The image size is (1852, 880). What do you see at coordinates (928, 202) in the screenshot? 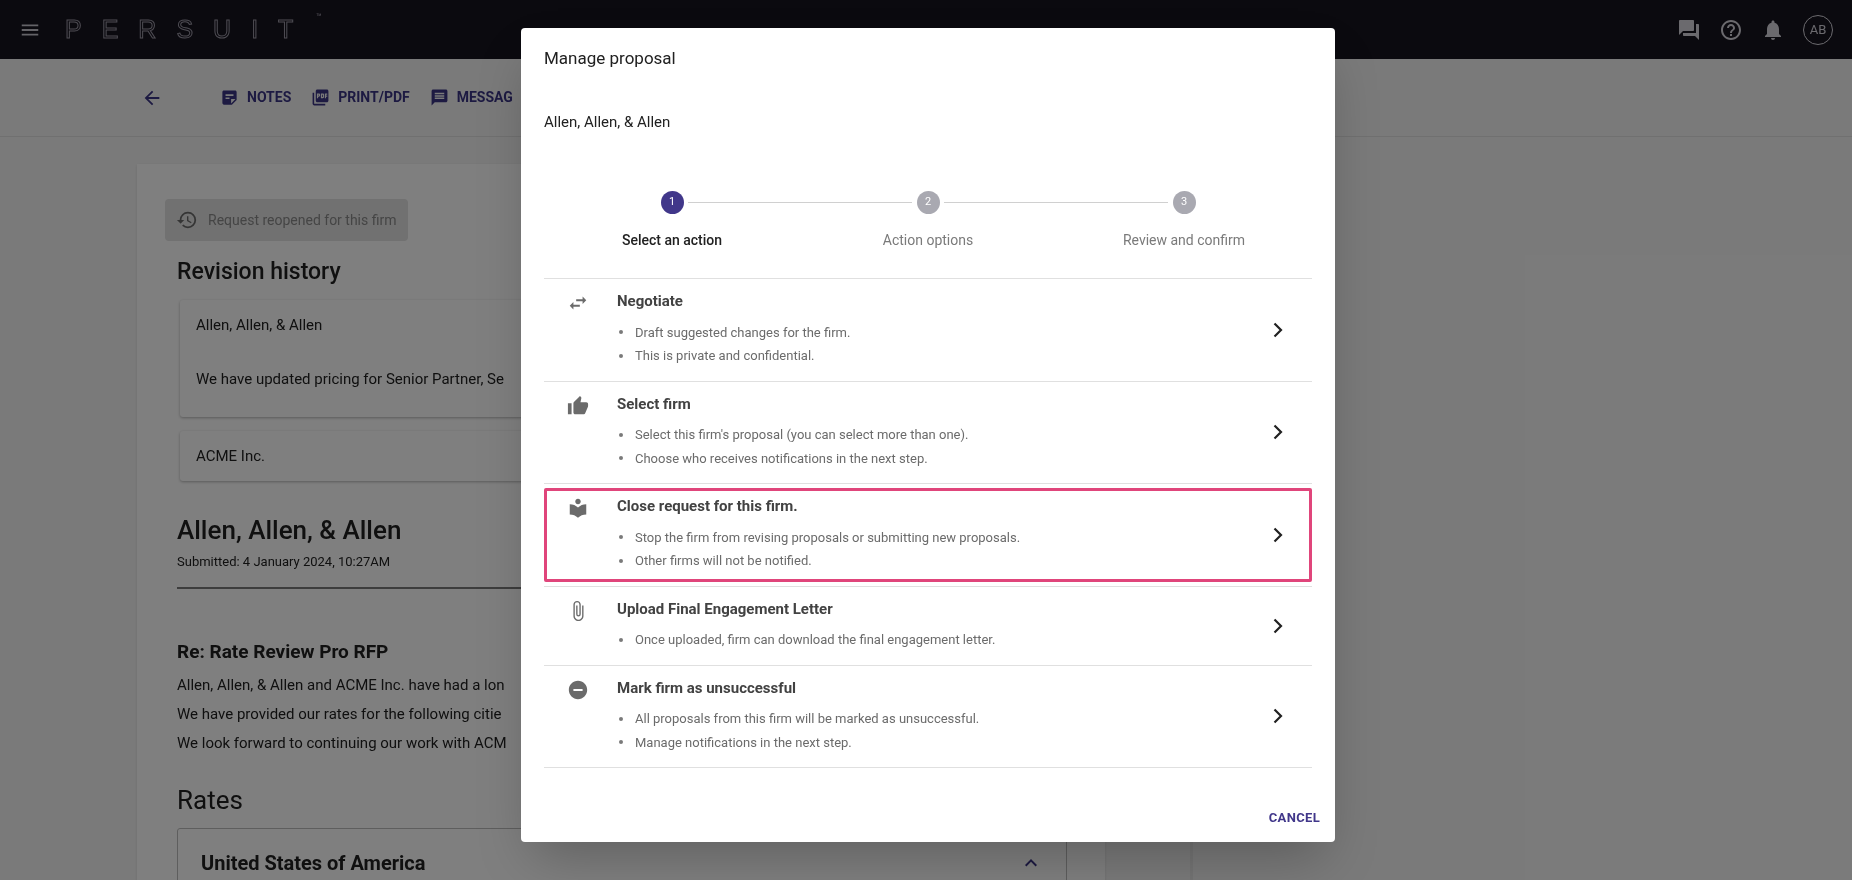
I see `step-number: 2` at bounding box center [928, 202].